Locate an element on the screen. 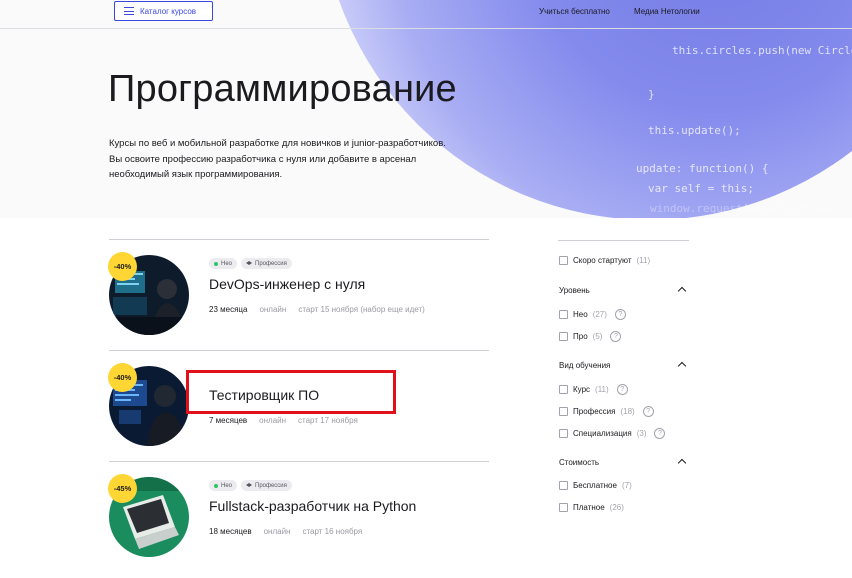 This screenshot has height=578, width=852. filter-type-specialization: Специализация (3) ? is located at coordinates (612, 433).